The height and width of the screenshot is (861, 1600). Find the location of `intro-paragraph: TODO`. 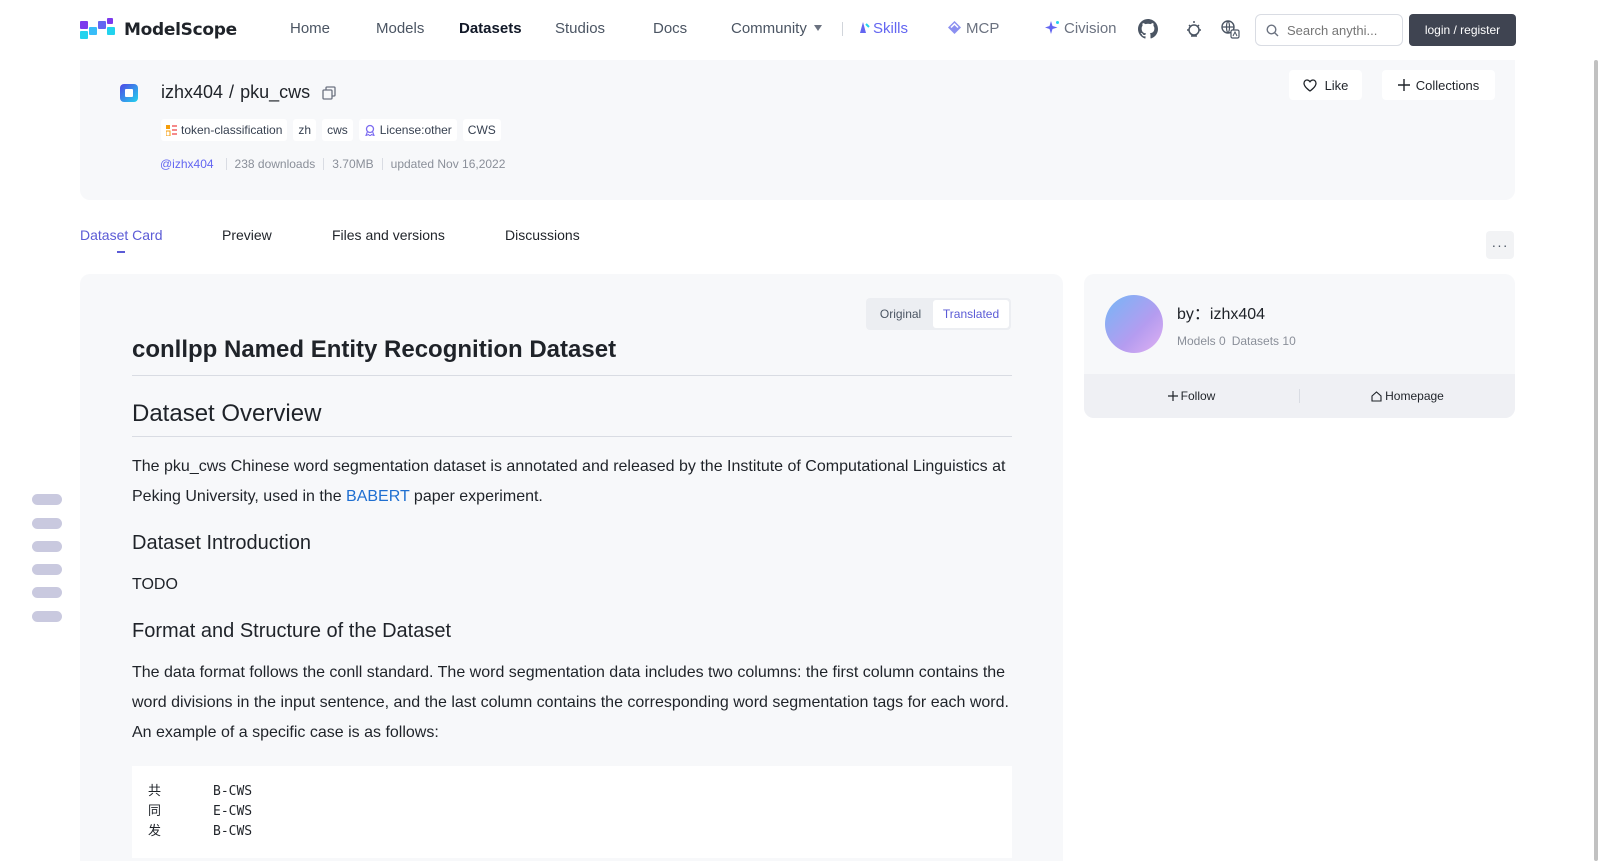

intro-paragraph: TODO is located at coordinates (155, 584).